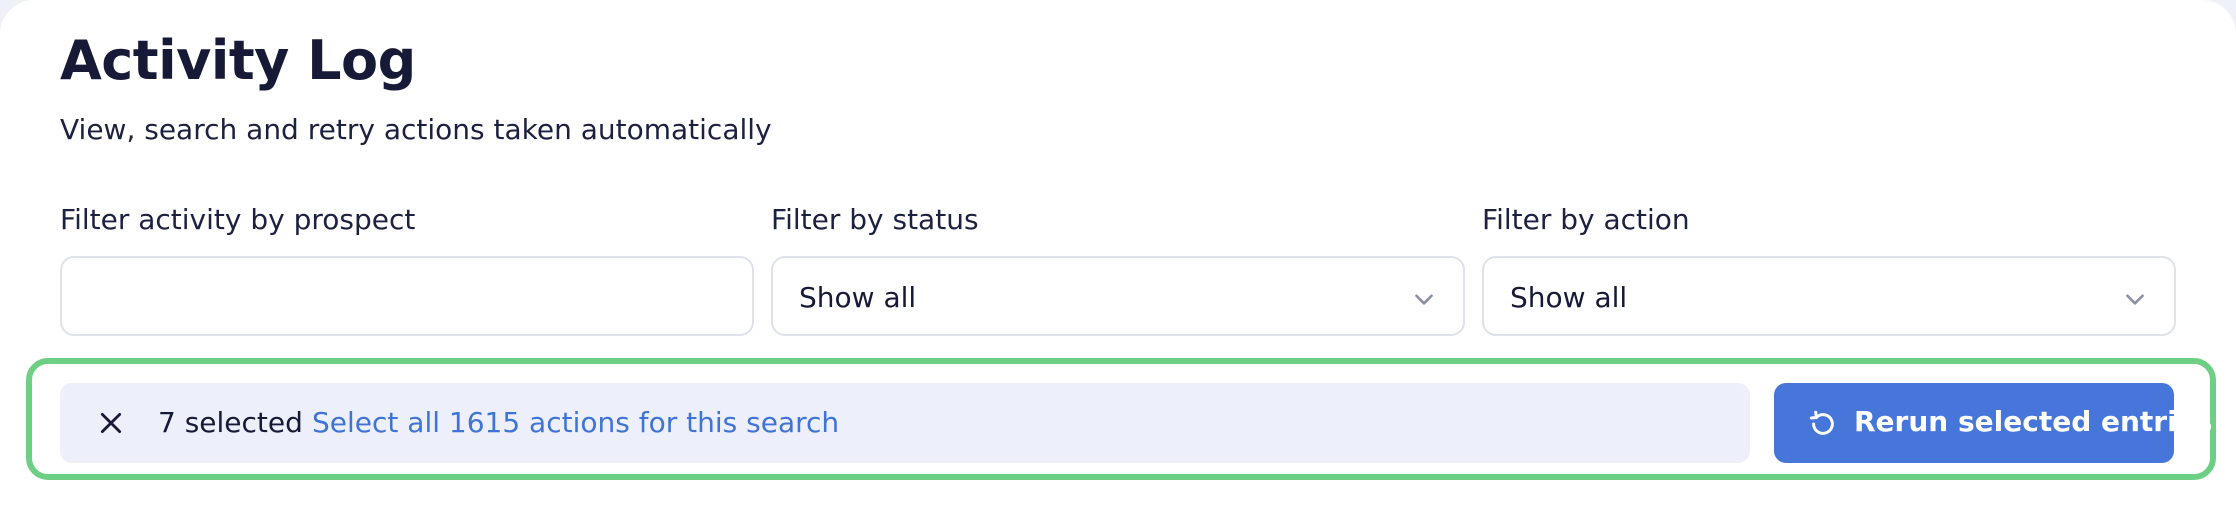 Image resolution: width=2236 pixels, height=506 pixels. What do you see at coordinates (1821, 422) in the screenshot?
I see `refresh-icon` at bounding box center [1821, 422].